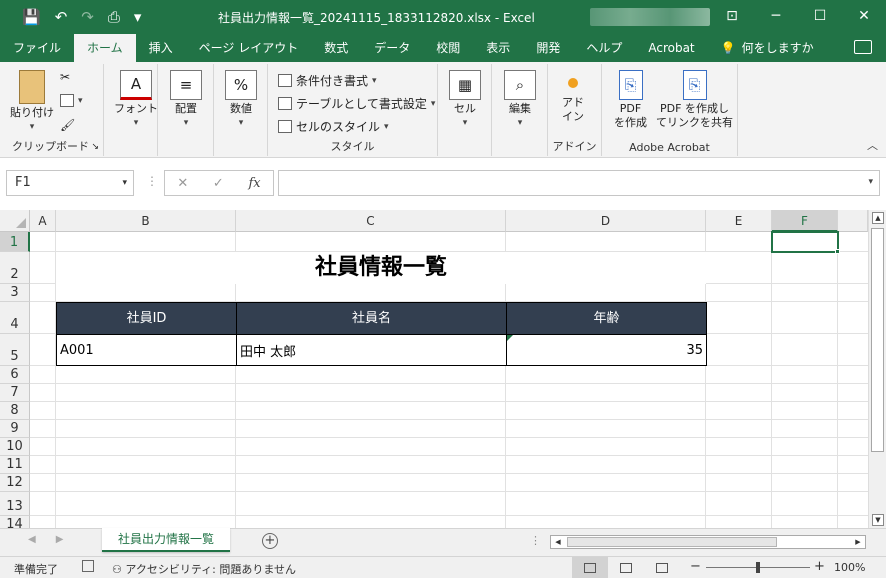 The image size is (886, 578). Describe the element at coordinates (606, 350) in the screenshot. I see `table-cell-age: 35` at that location.